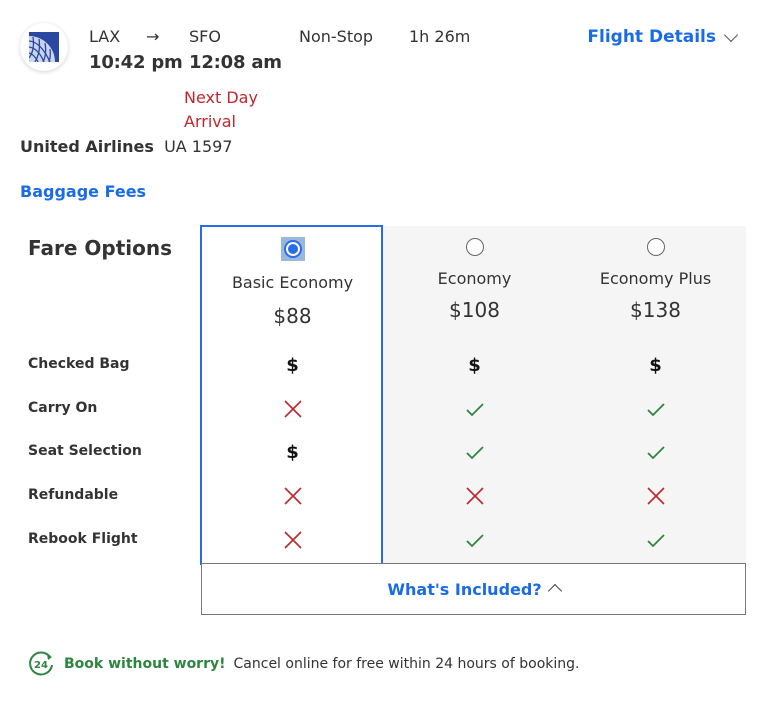  Describe the element at coordinates (198, 146) in the screenshot. I see `flight-number: UA 1597` at that location.